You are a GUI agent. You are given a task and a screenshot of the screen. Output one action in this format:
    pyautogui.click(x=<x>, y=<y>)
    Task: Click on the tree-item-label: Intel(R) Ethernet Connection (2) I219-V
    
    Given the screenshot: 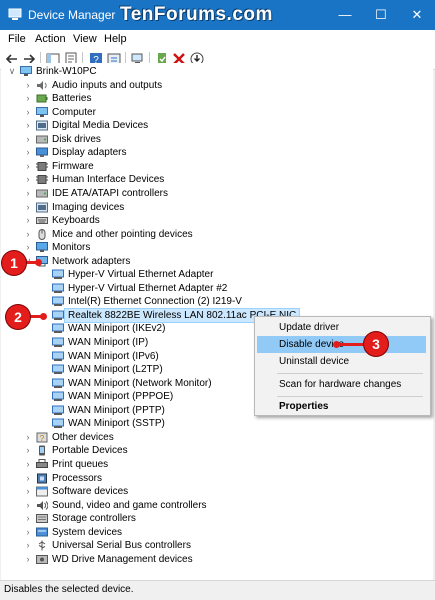 What is the action you would take?
    pyautogui.click(x=155, y=302)
    